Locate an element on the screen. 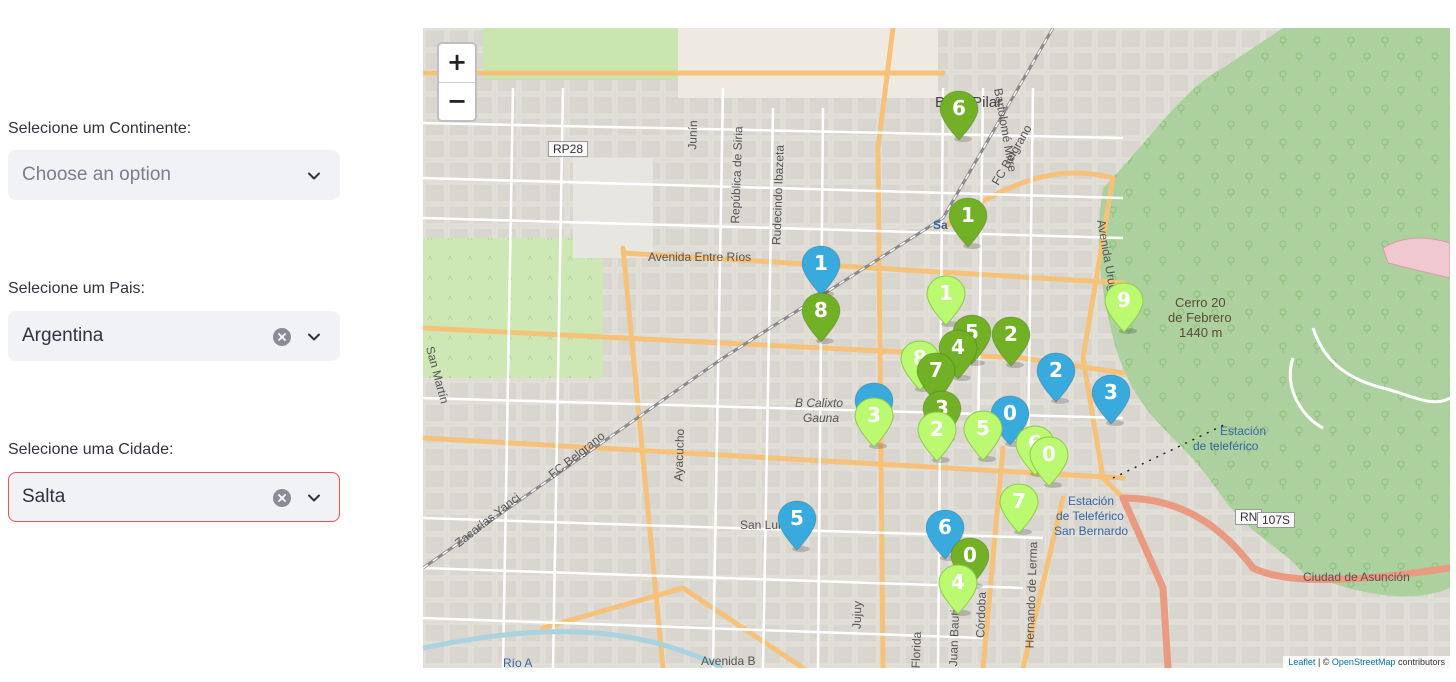 Image resolution: width=1456 pixels, height=682 pixels. map-label-estacion-sb-2: de Teleférico is located at coordinates (1090, 516).